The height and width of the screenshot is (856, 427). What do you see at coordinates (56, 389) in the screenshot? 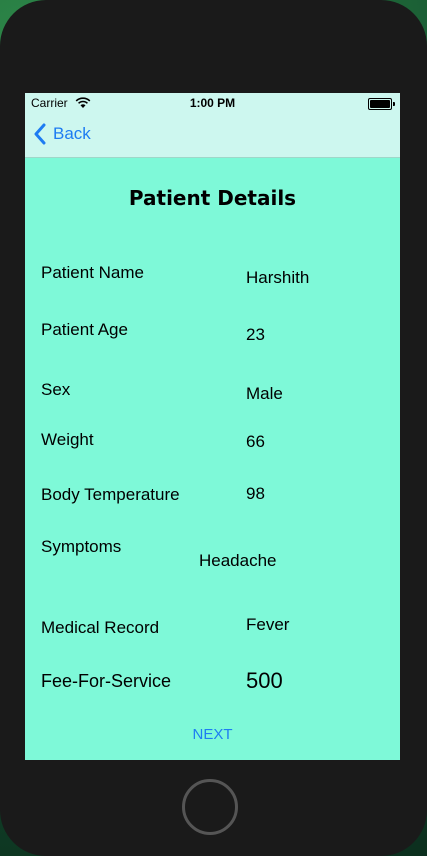
I see `sex-label: Sex` at bounding box center [56, 389].